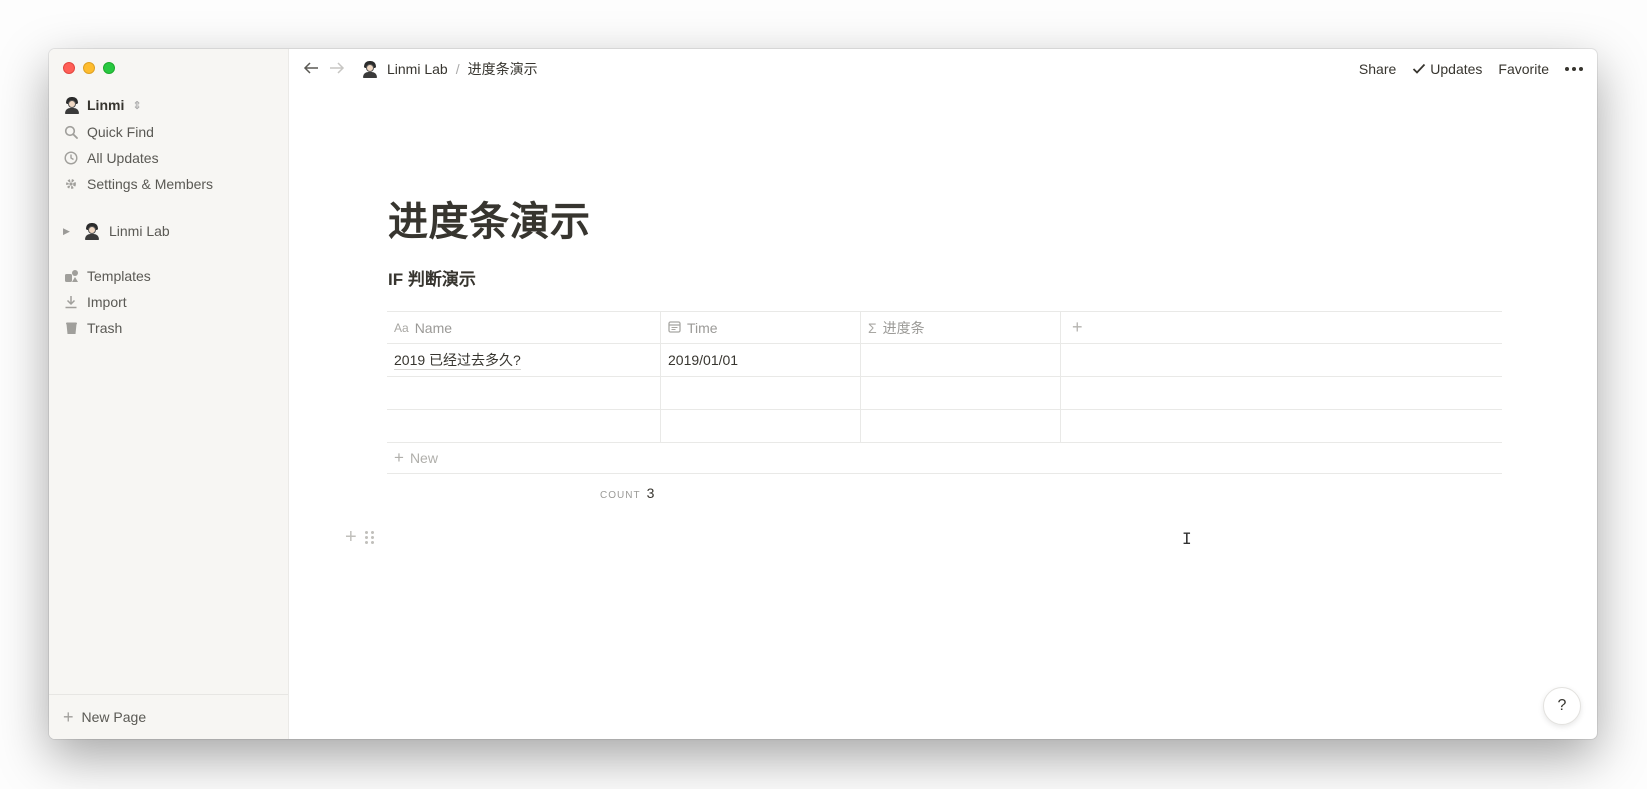 The image size is (1647, 789). I want to click on breadcrumb-root: Linmi Lab, so click(417, 69).